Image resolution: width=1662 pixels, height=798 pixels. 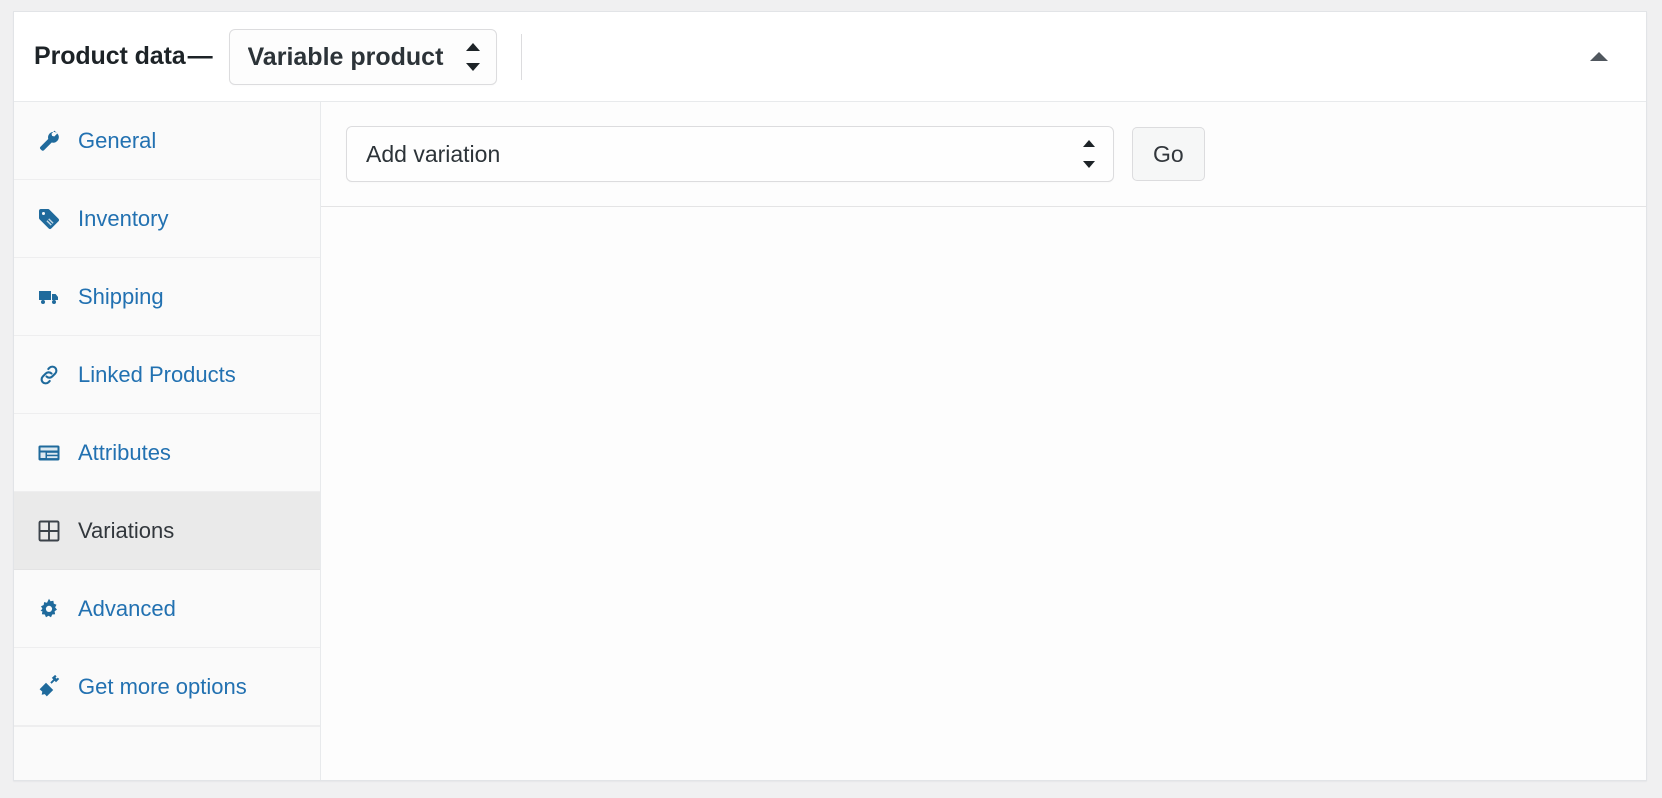 I want to click on product-type-select-wrap: Variable product, so click(x=362, y=56).